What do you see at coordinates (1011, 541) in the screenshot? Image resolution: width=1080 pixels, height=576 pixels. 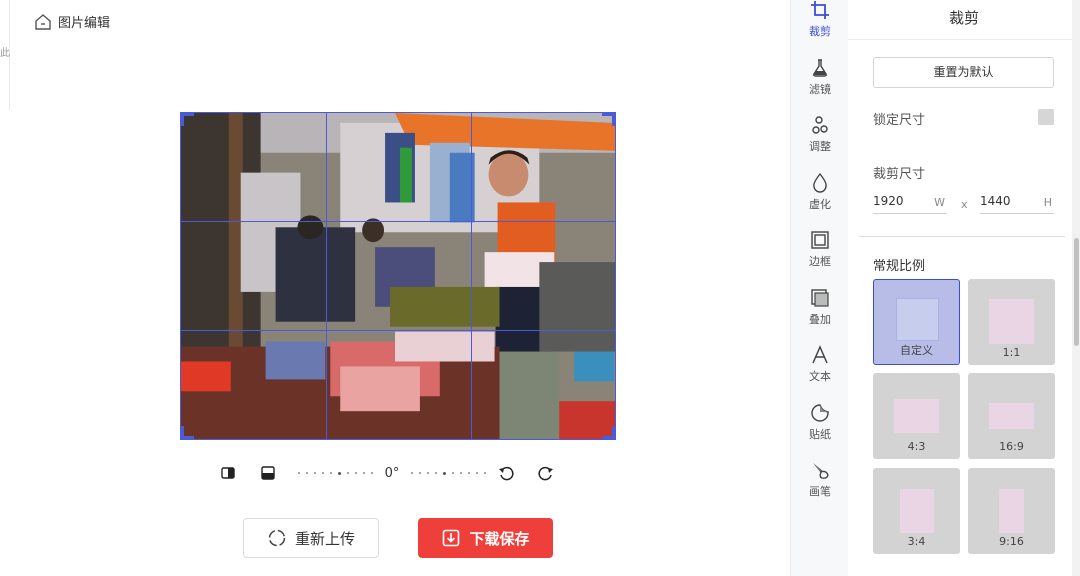 I see `ratio-label: 9:16` at bounding box center [1011, 541].